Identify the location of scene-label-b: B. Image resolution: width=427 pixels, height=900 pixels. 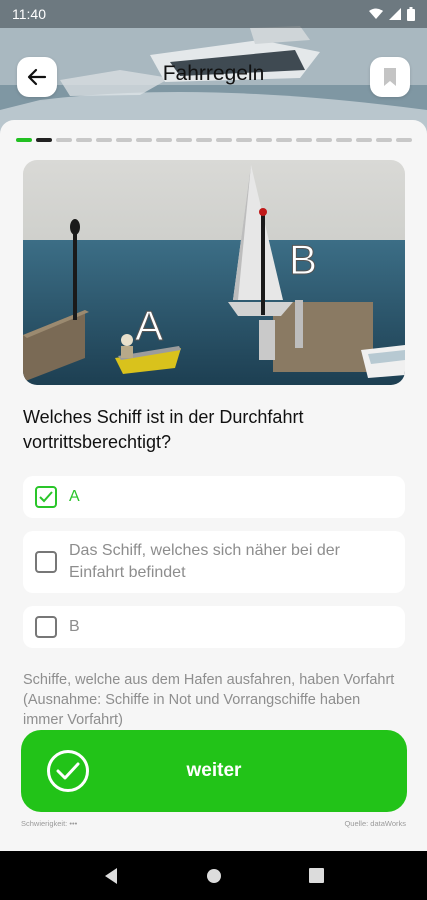
(303, 259).